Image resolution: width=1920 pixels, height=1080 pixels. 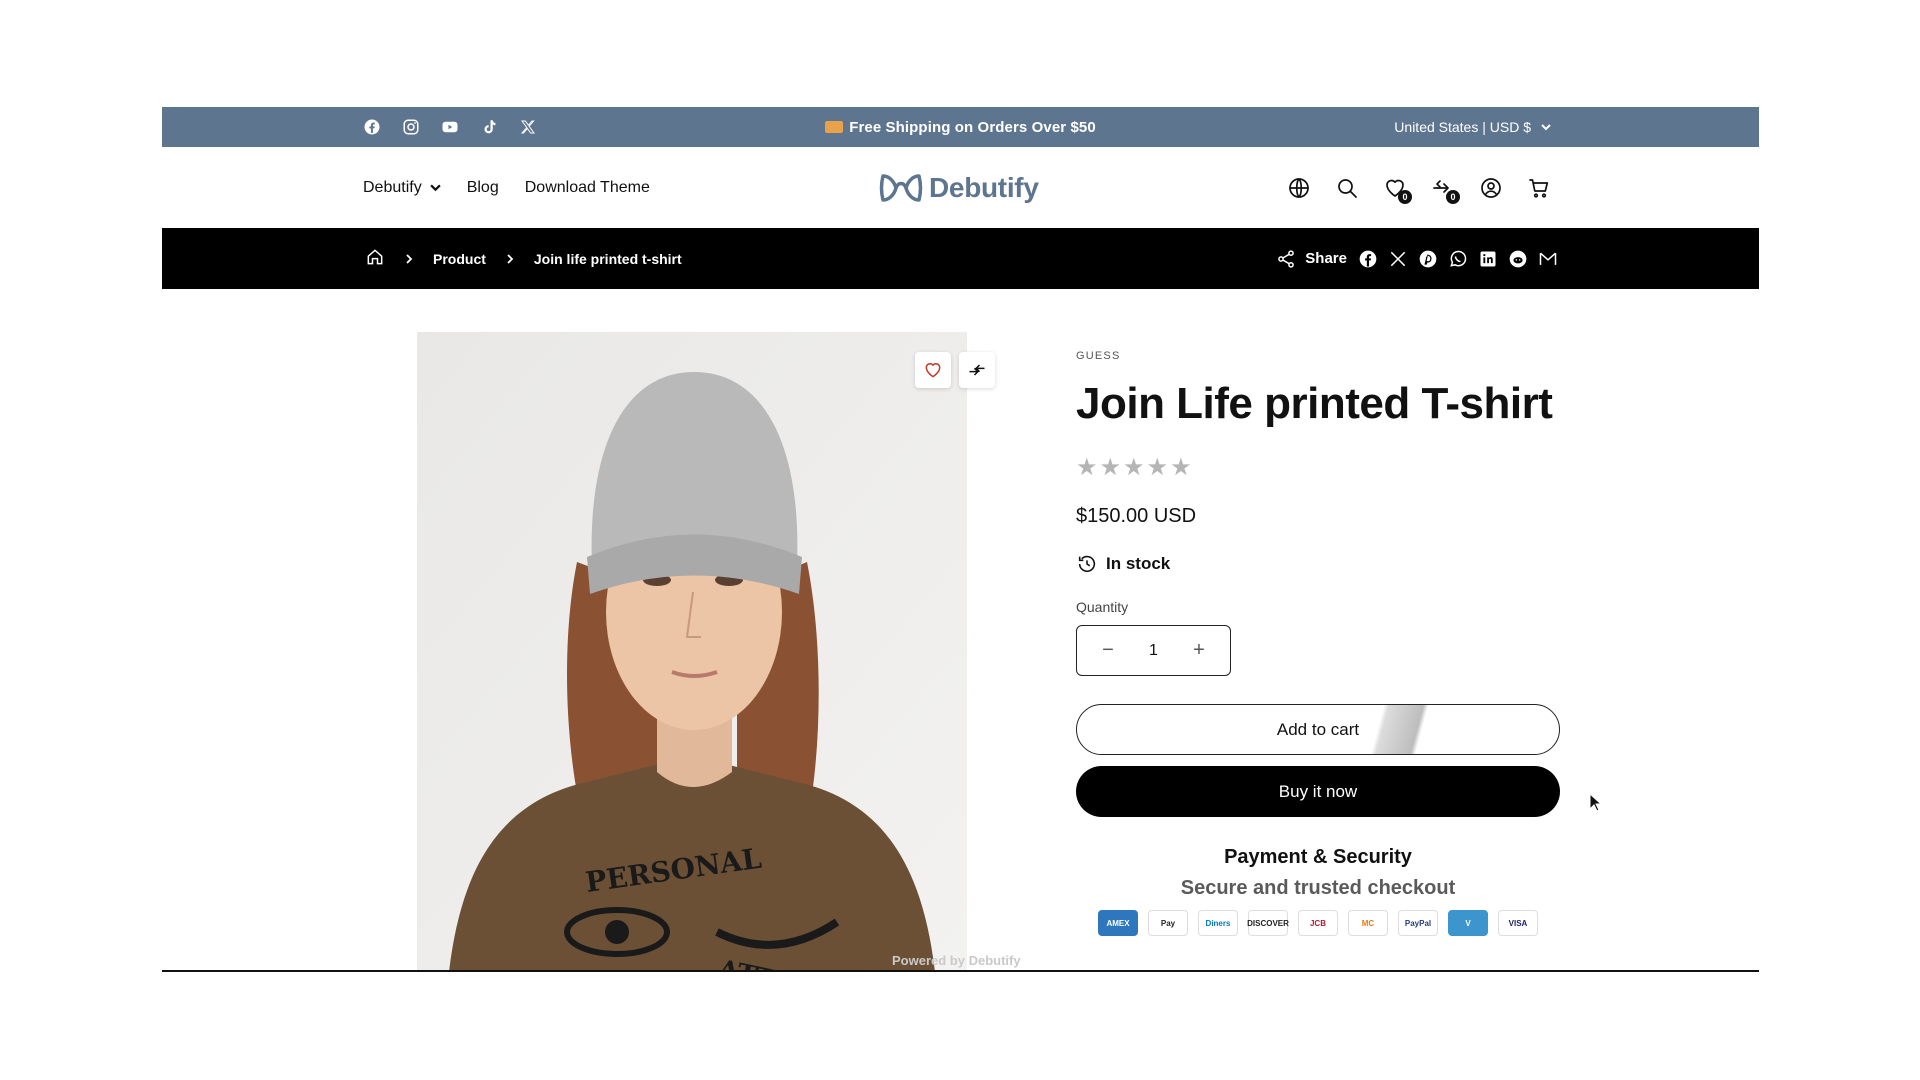 I want to click on payment-title: Payment & Security, so click(x=1318, y=857).